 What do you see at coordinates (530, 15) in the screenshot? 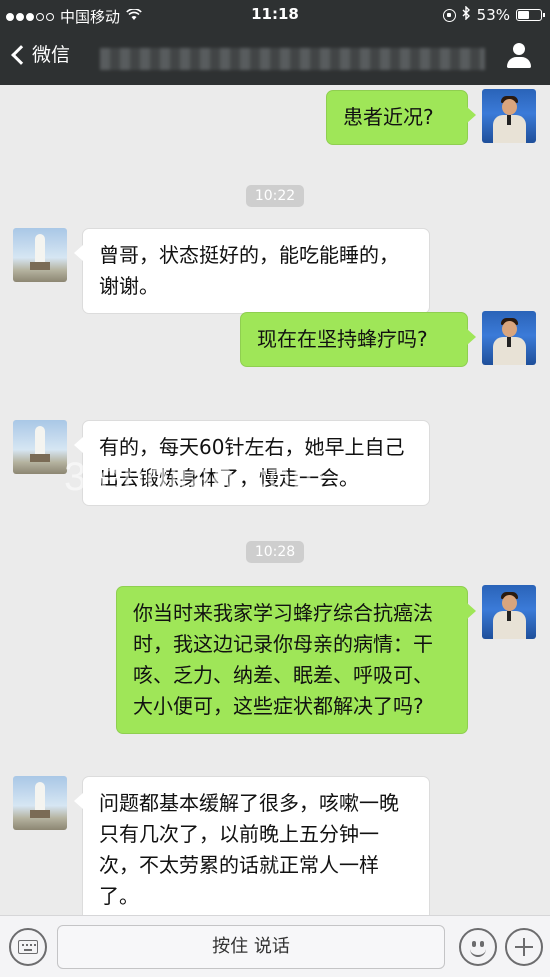
I see `battery-icon` at bounding box center [530, 15].